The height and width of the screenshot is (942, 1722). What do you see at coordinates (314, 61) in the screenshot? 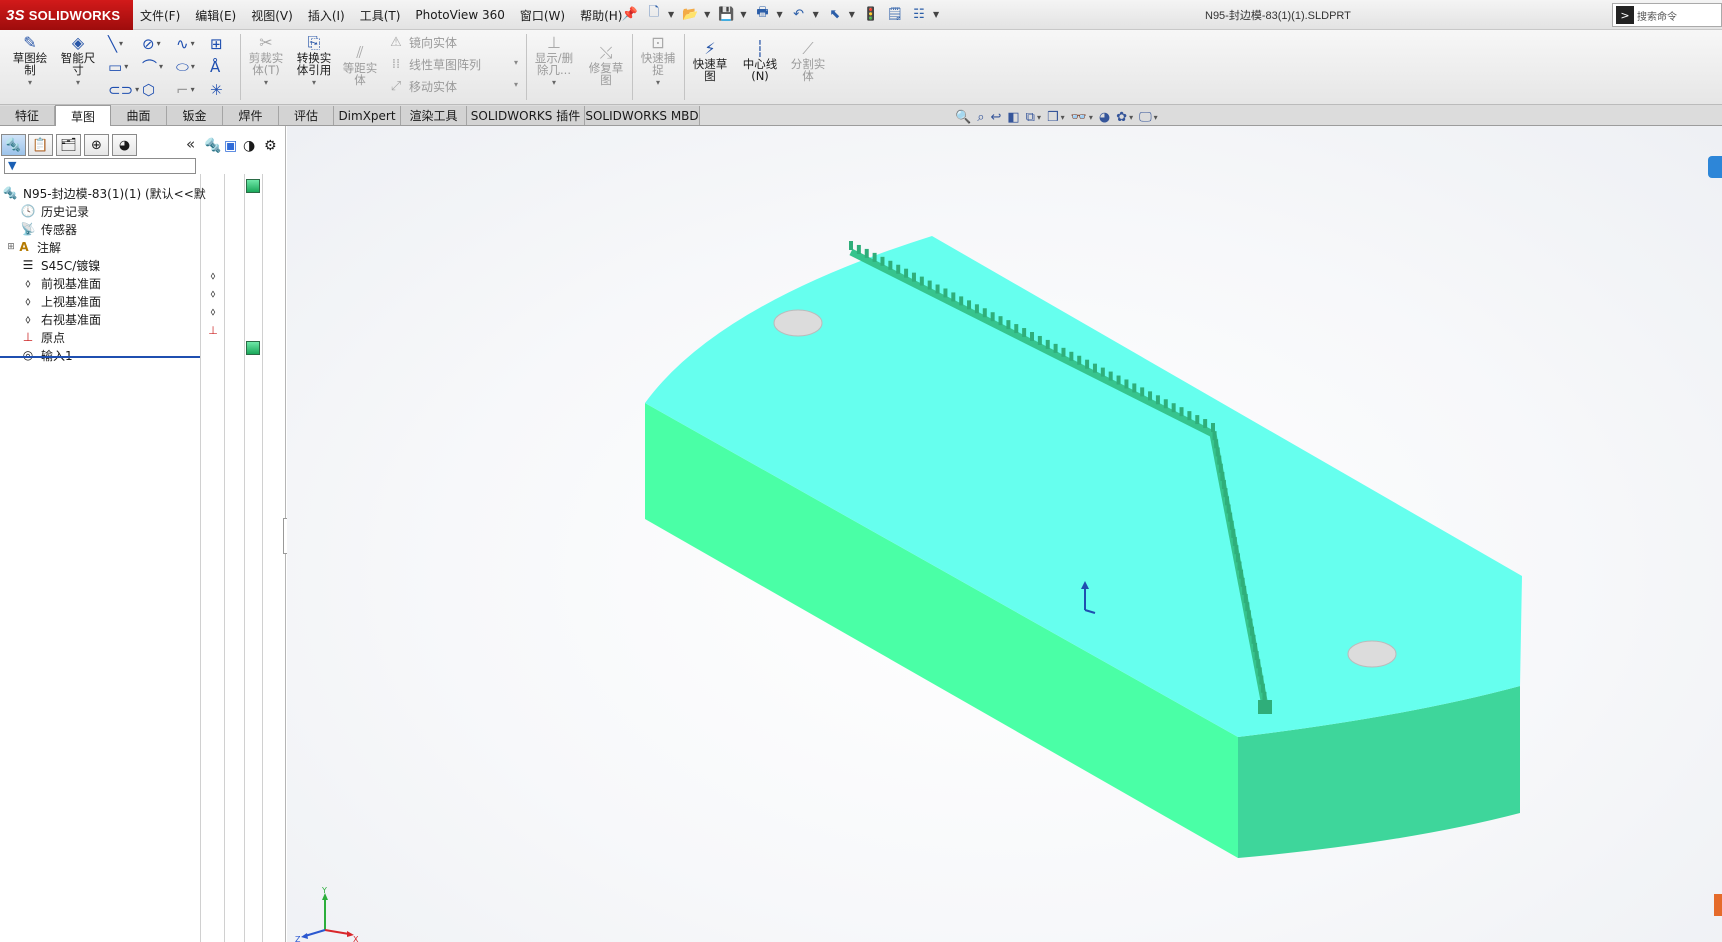
I see `convert-entities-button: ⎘ 转换实 体引用 ▾` at bounding box center [314, 61].